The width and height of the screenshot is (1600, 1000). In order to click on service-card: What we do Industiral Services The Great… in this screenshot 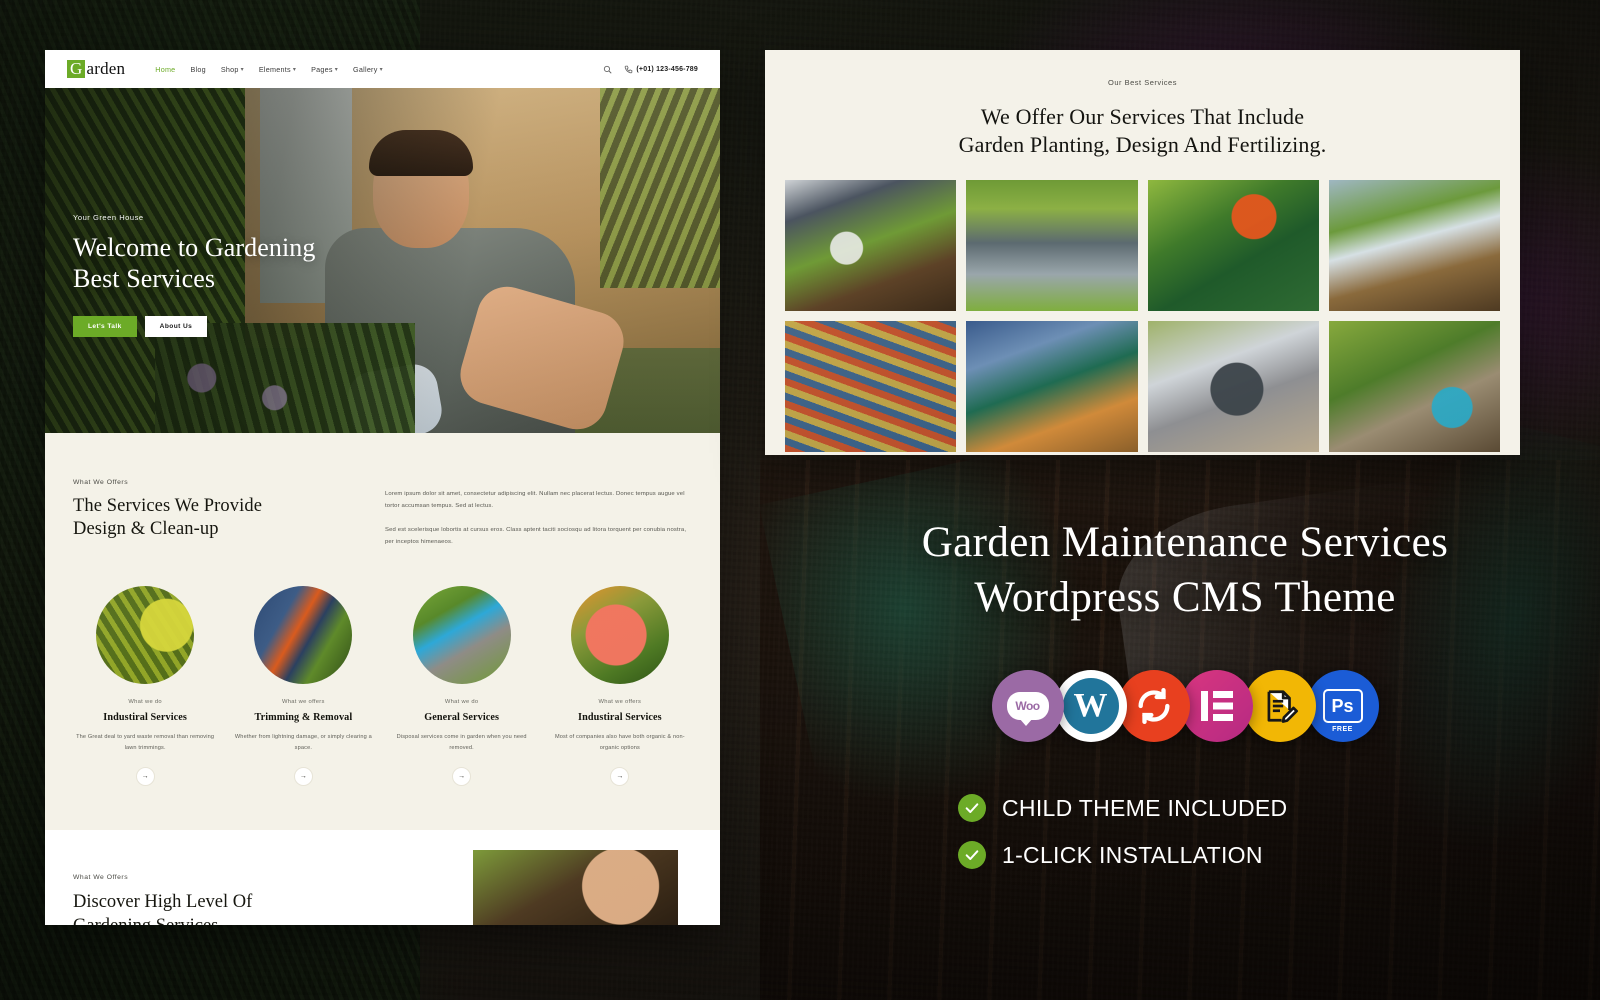, I will do `click(145, 686)`.